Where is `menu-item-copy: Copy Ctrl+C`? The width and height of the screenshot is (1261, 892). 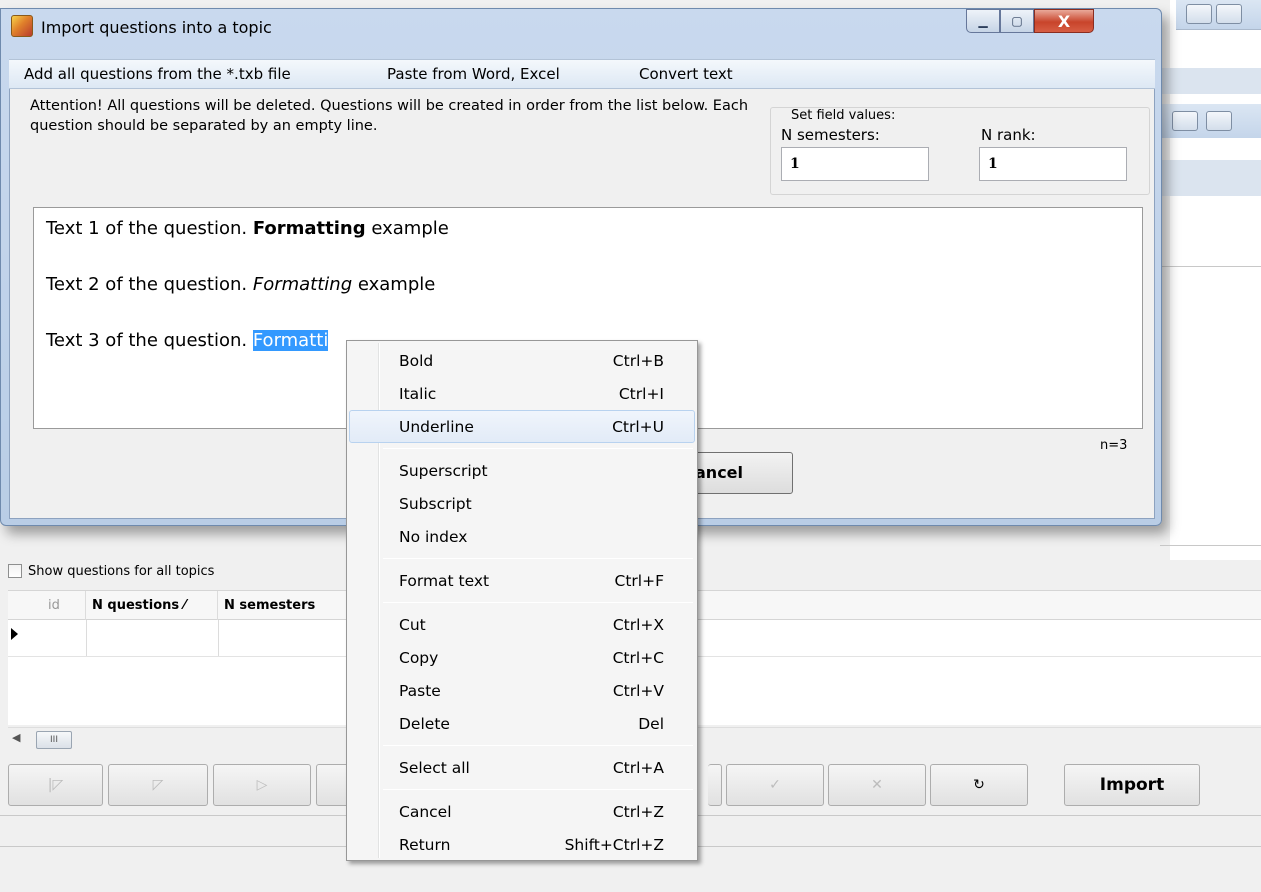 menu-item-copy: Copy Ctrl+C is located at coordinates (522, 657).